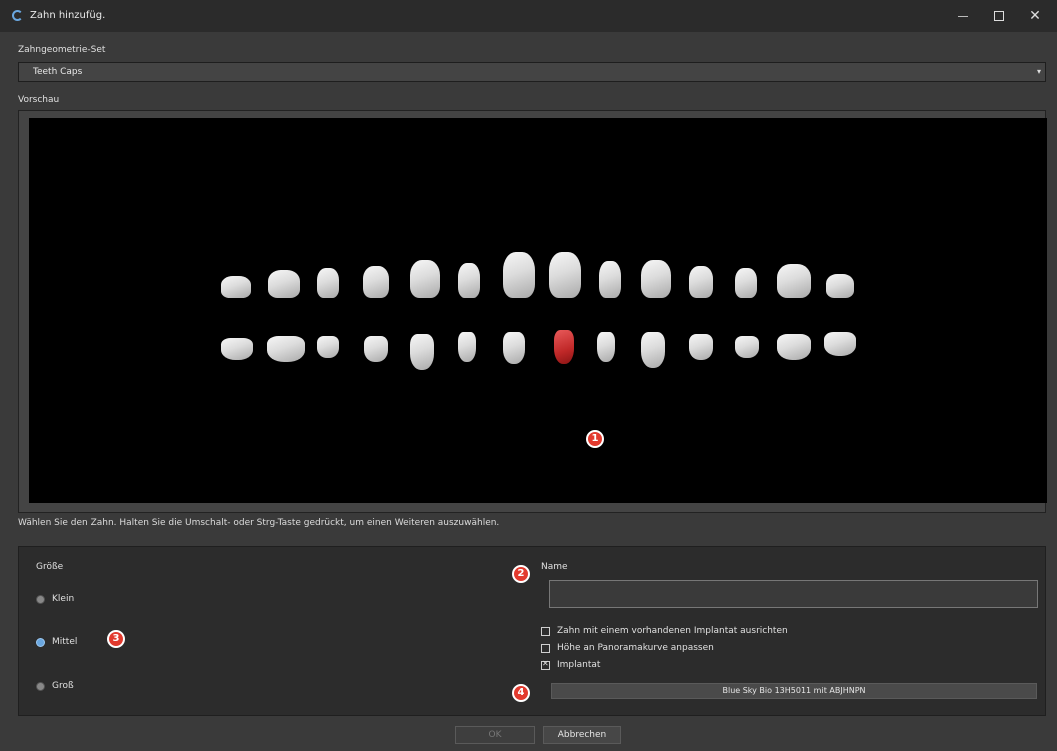 Image resolution: width=1057 pixels, height=751 pixels. Describe the element at coordinates (62, 50) in the screenshot. I see `geometry-set-label: Zahngeometrie-Set` at that location.